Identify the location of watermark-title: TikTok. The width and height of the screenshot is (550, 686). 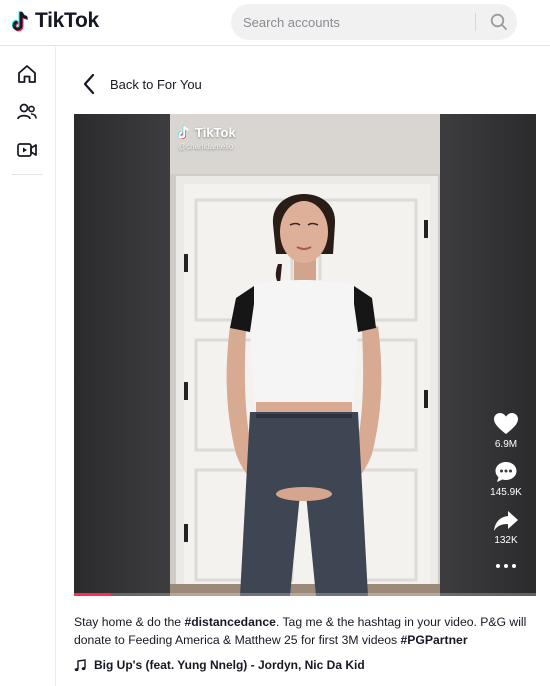
(215, 132).